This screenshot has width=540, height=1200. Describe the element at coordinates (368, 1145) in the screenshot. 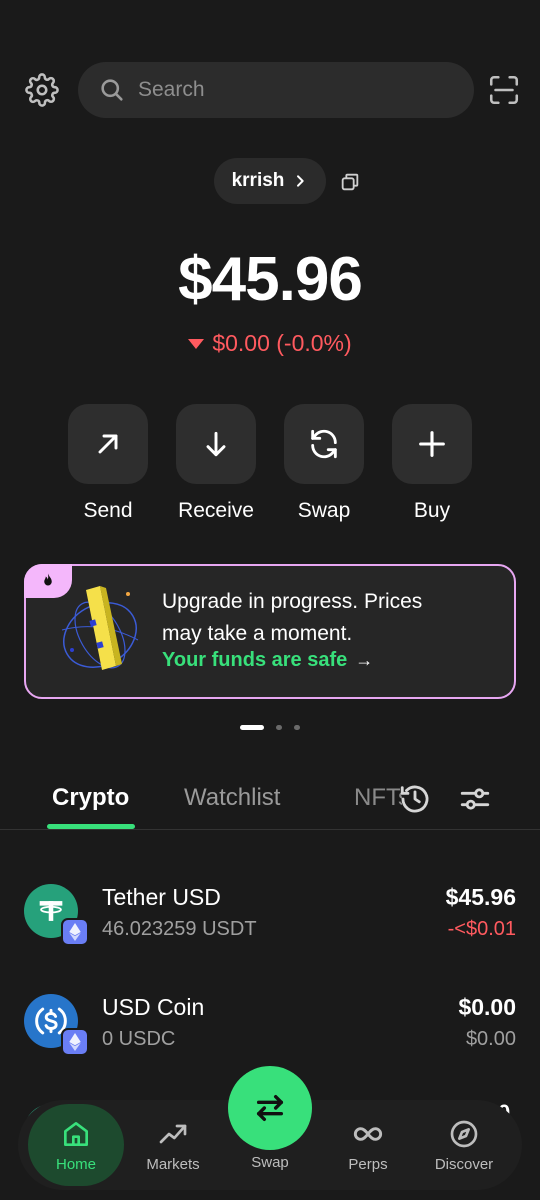

I see `nav-perps: Perps` at that location.